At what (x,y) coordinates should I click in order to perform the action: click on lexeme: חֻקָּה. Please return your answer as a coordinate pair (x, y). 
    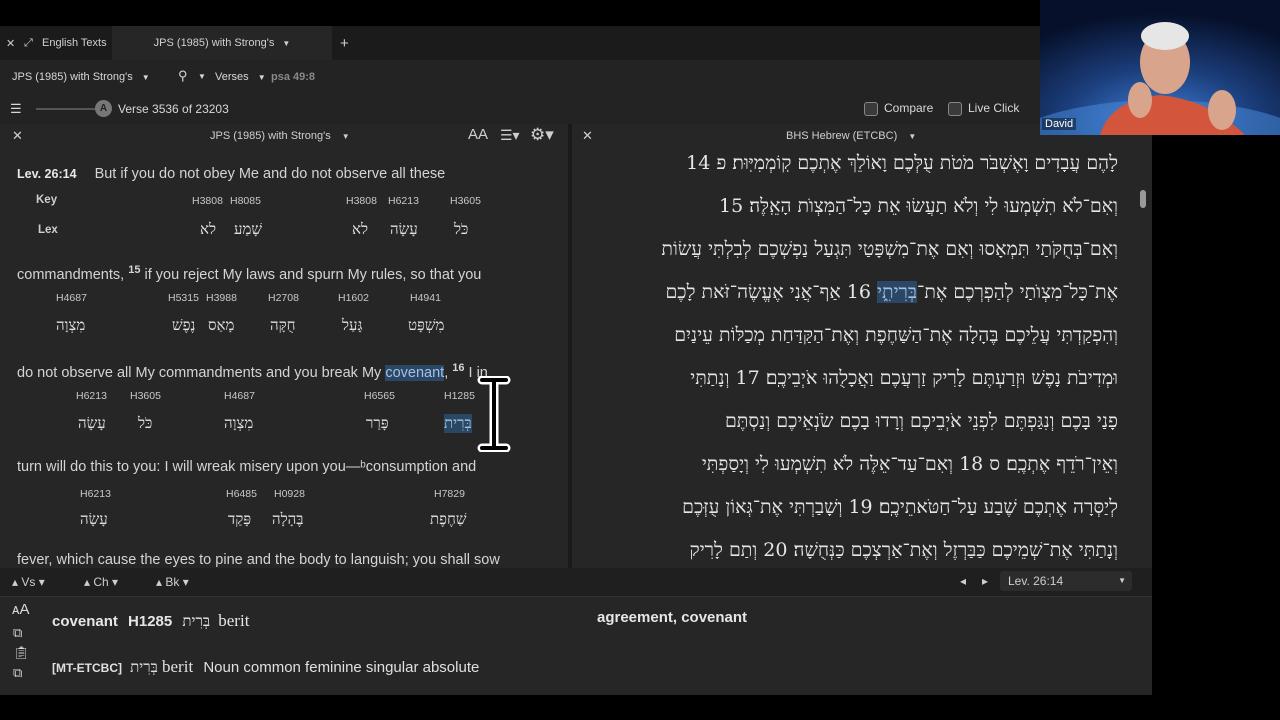
    Looking at the image, I should click on (283, 325).